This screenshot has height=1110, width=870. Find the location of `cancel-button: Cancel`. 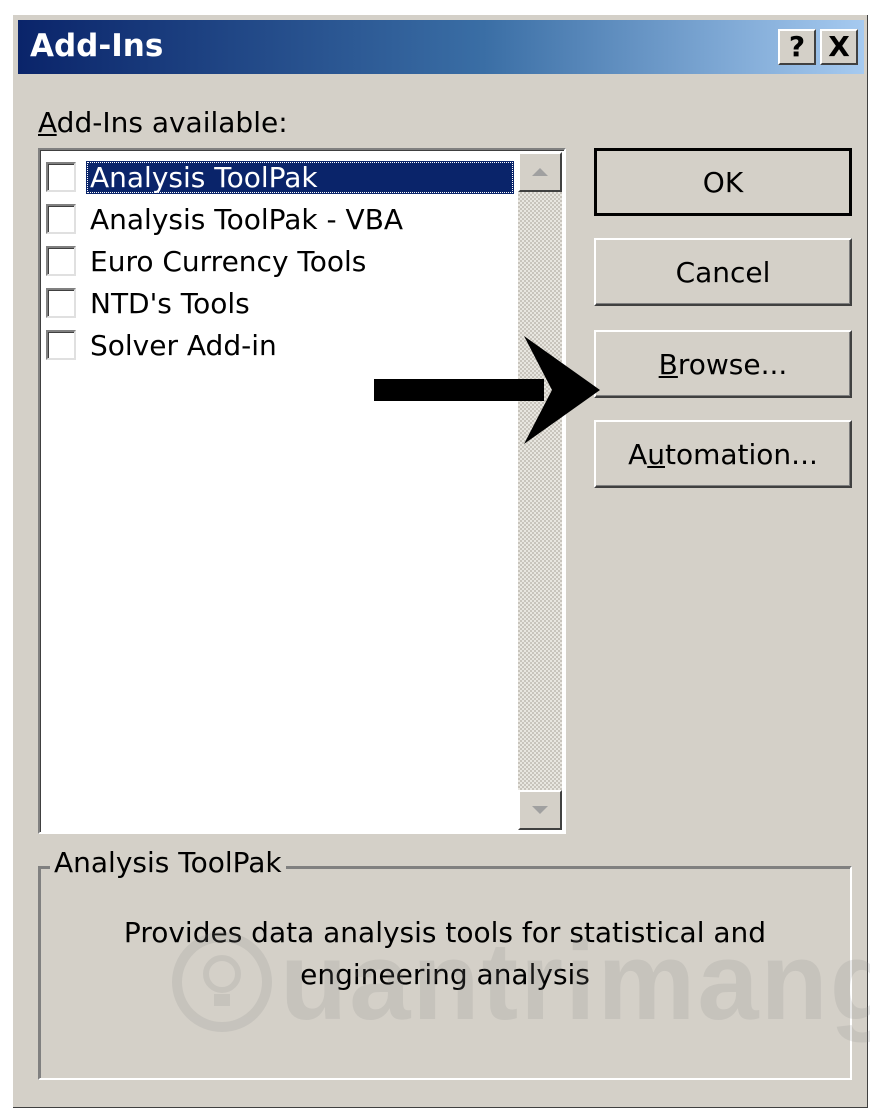

cancel-button: Cancel is located at coordinates (723, 272).